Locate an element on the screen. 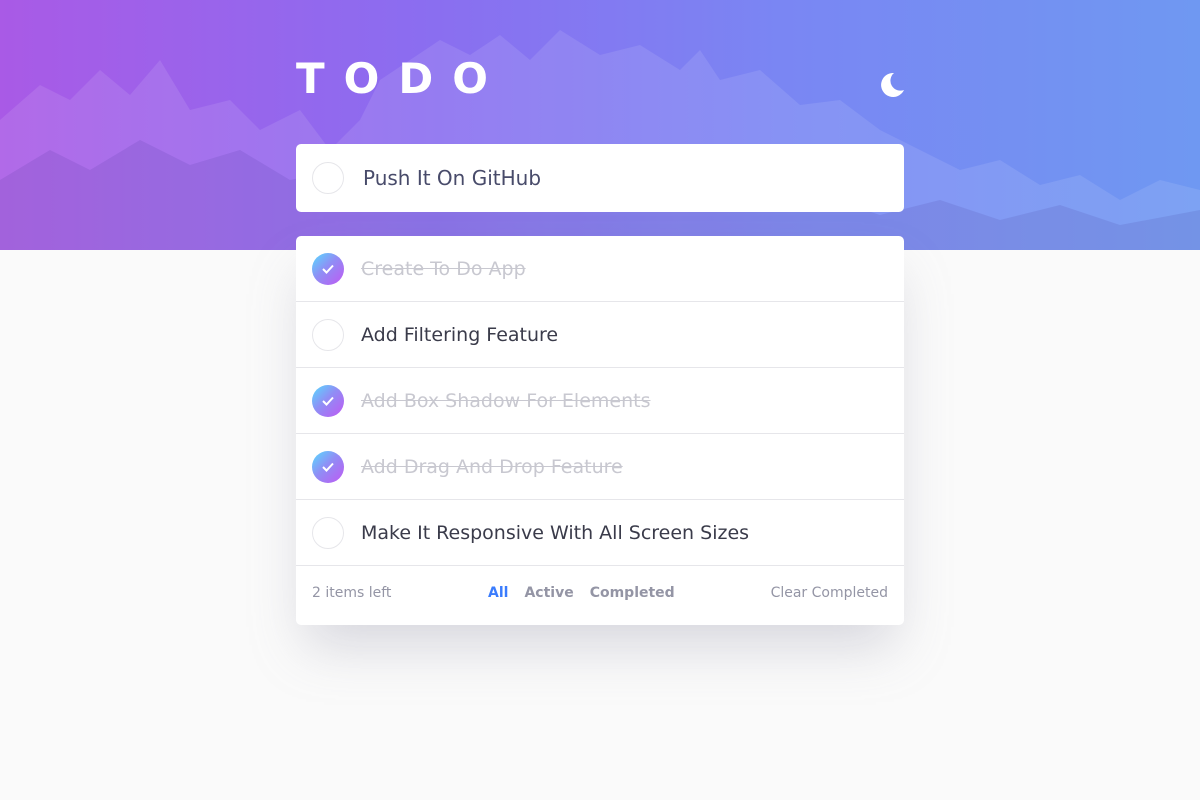  todo-item: Add Drag And Drop Feature is located at coordinates (600, 467).